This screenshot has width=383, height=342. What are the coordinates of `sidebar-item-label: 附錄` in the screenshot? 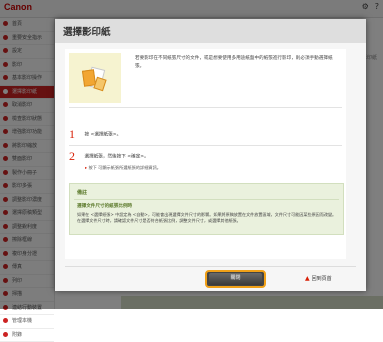 It's located at (17, 335).